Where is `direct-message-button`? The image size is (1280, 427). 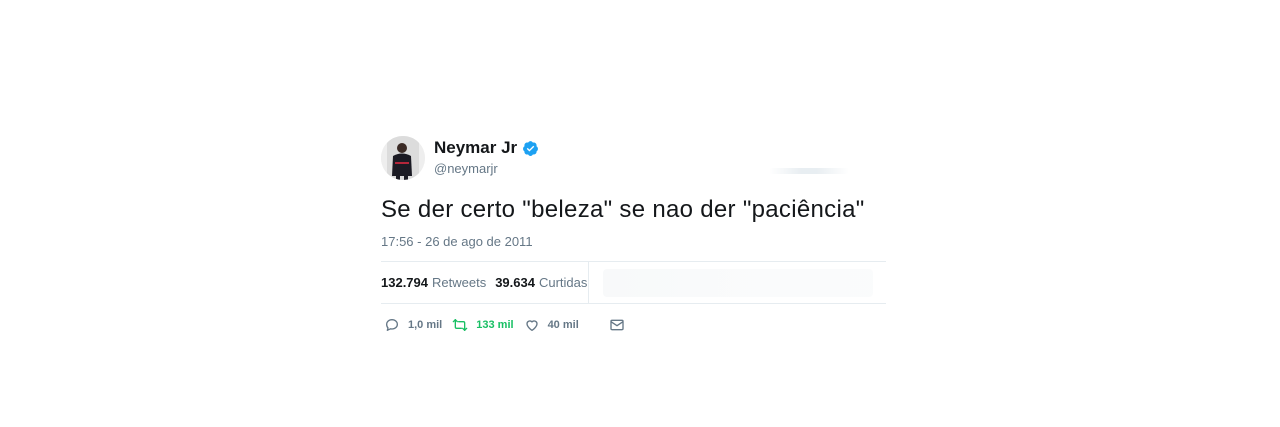 direct-message-button is located at coordinates (621, 325).